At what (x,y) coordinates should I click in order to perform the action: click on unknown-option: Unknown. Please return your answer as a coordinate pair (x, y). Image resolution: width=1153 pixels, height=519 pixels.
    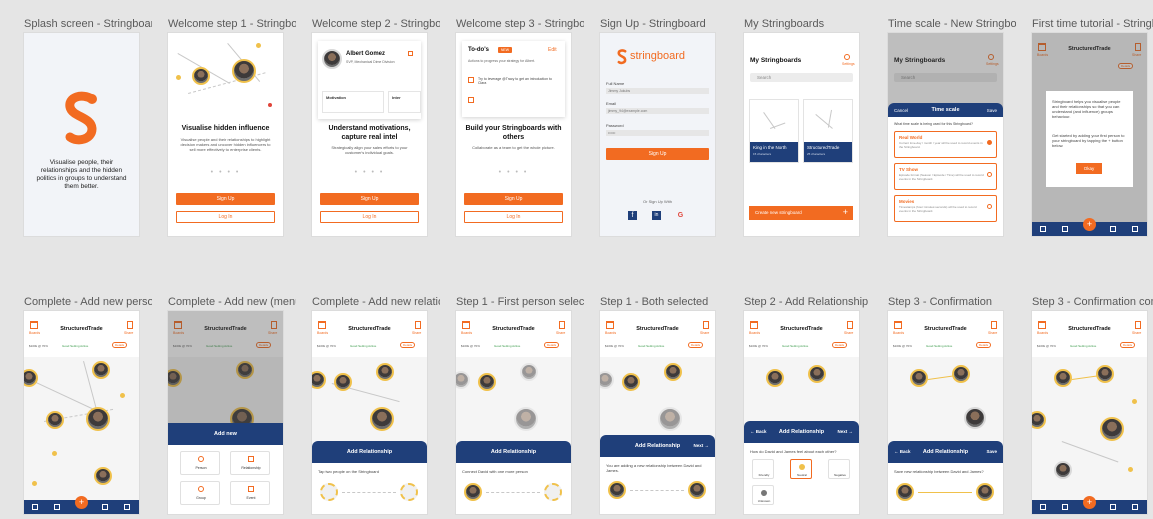
    Looking at the image, I should click on (763, 495).